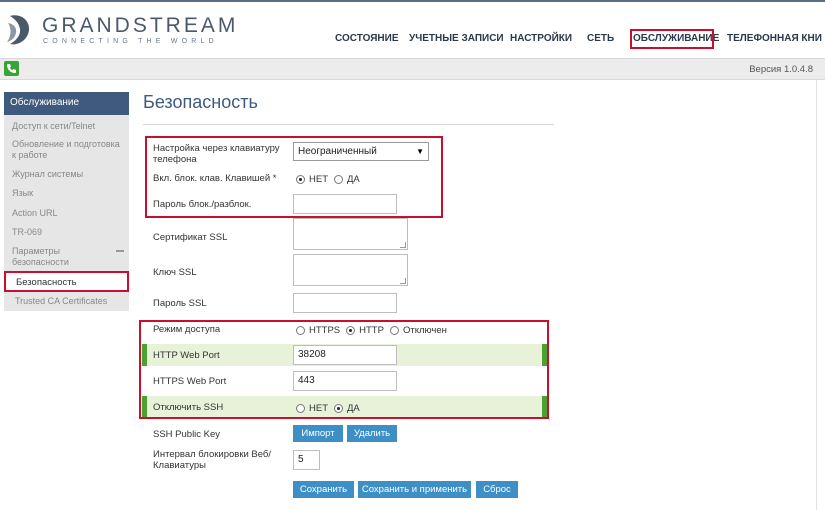 Image resolution: width=825 pixels, height=510 pixels. I want to click on lock-password-label: Пароль блок./разблок., so click(202, 204).